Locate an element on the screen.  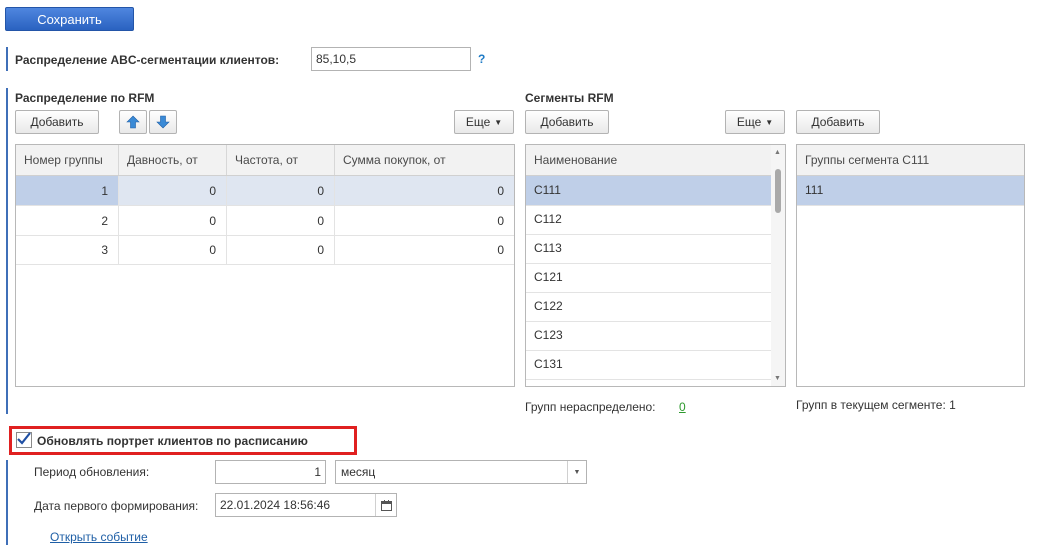
list-item: С131 is located at coordinates (648, 365).